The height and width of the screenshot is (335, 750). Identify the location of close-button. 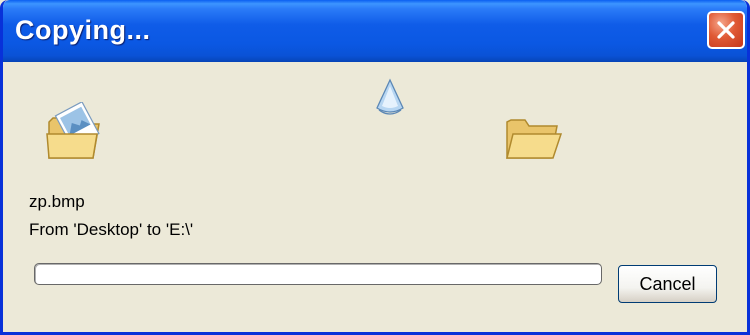
(726, 30).